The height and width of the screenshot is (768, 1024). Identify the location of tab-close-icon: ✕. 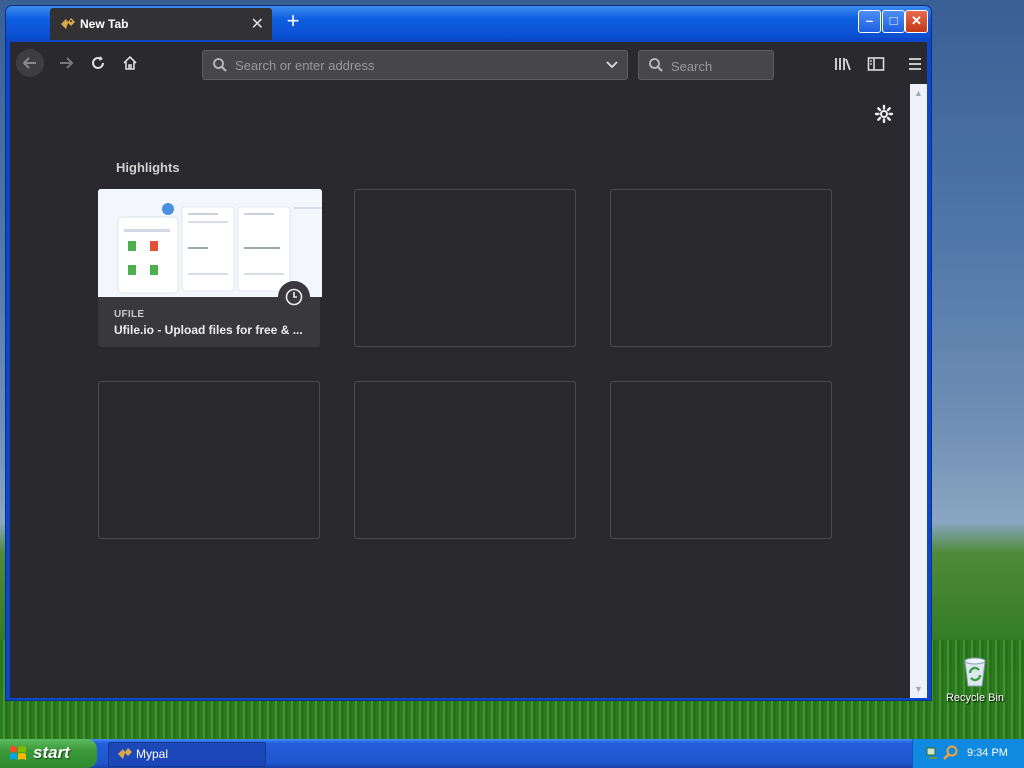
(257, 24).